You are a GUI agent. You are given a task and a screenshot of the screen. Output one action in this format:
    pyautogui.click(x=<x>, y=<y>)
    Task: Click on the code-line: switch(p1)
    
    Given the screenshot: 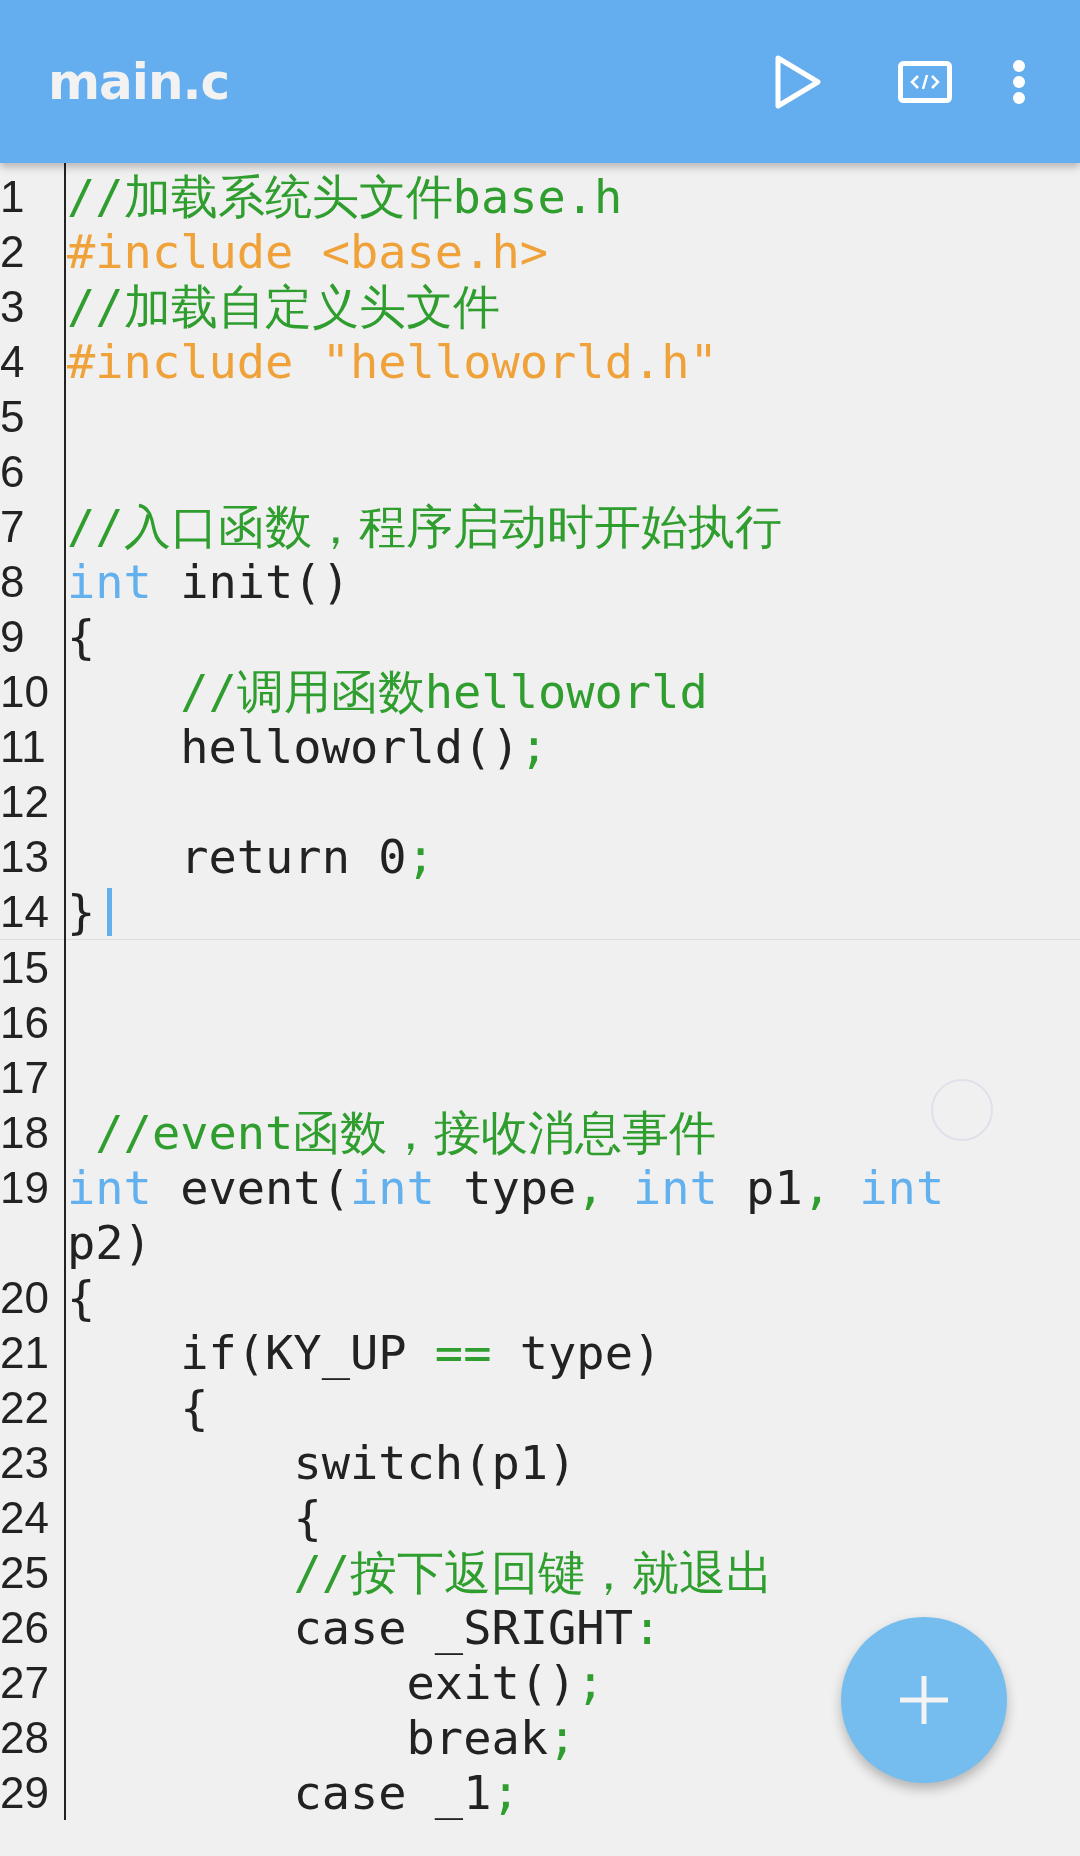 What is the action you would take?
    pyautogui.click(x=435, y=1462)
    